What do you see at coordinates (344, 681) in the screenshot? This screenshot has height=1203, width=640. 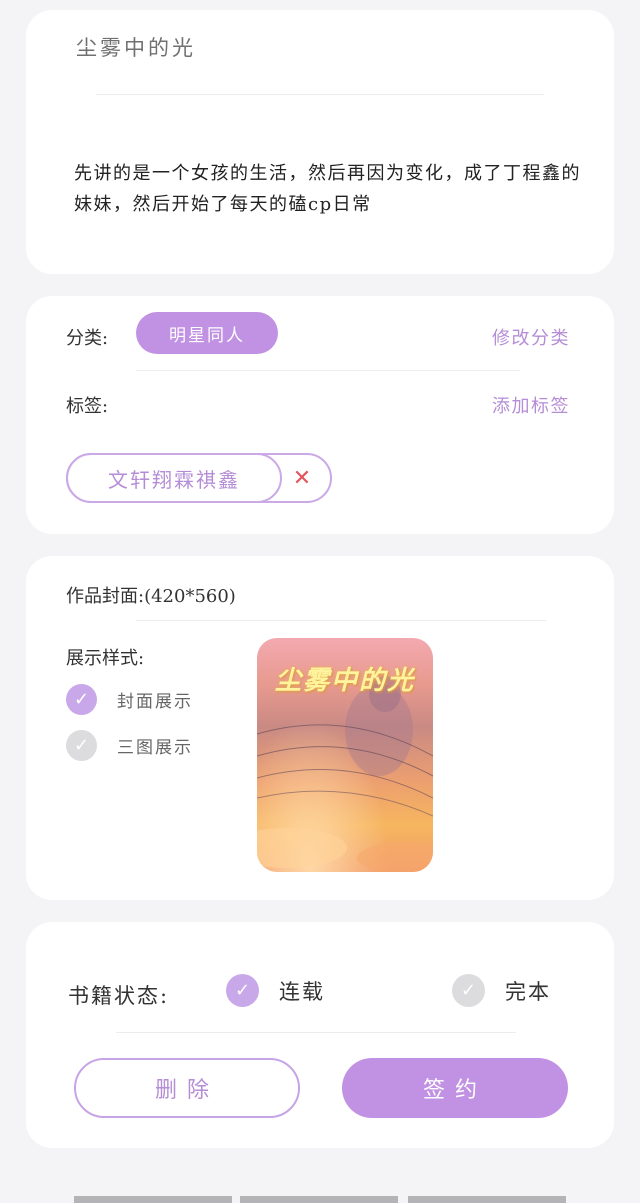 I see `cover-image-title: 尘雾中的光` at bounding box center [344, 681].